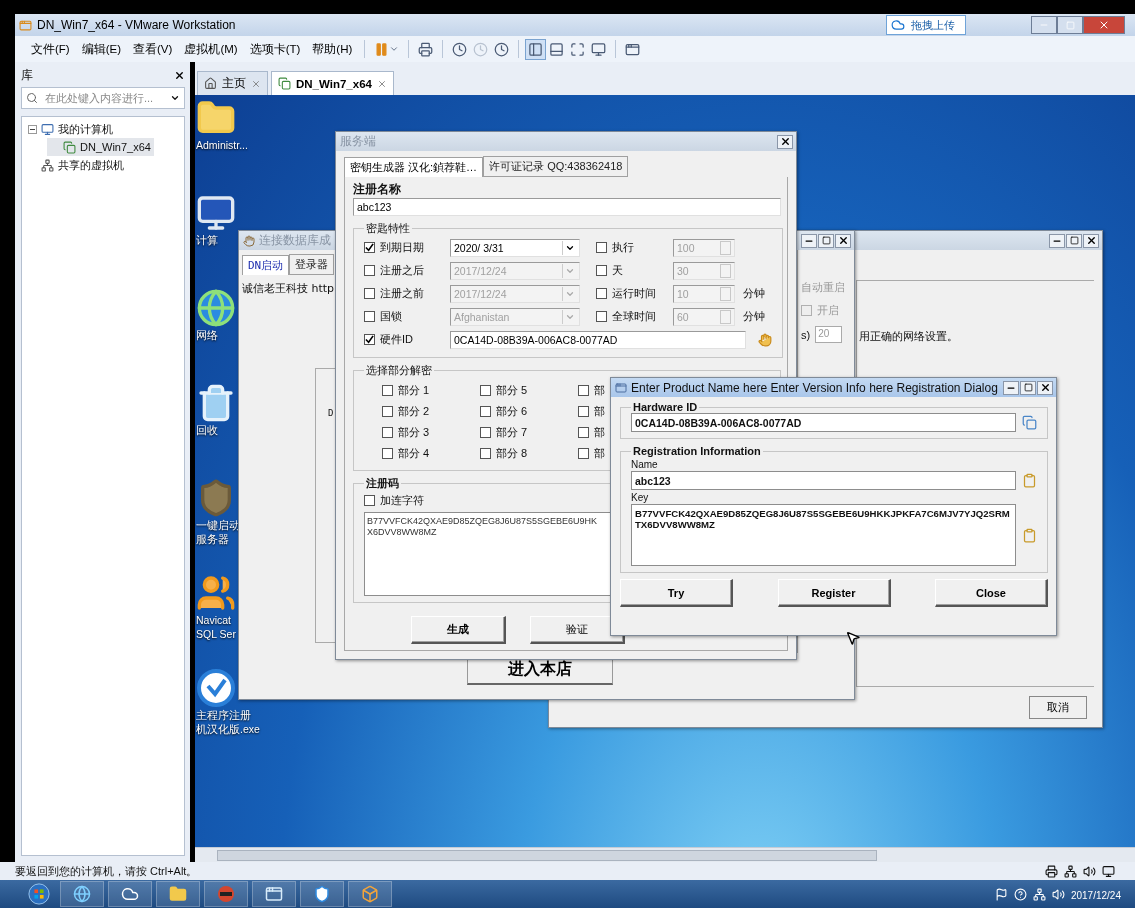  What do you see at coordinates (578, 49) in the screenshot?
I see `fullscreen-icon` at bounding box center [578, 49].